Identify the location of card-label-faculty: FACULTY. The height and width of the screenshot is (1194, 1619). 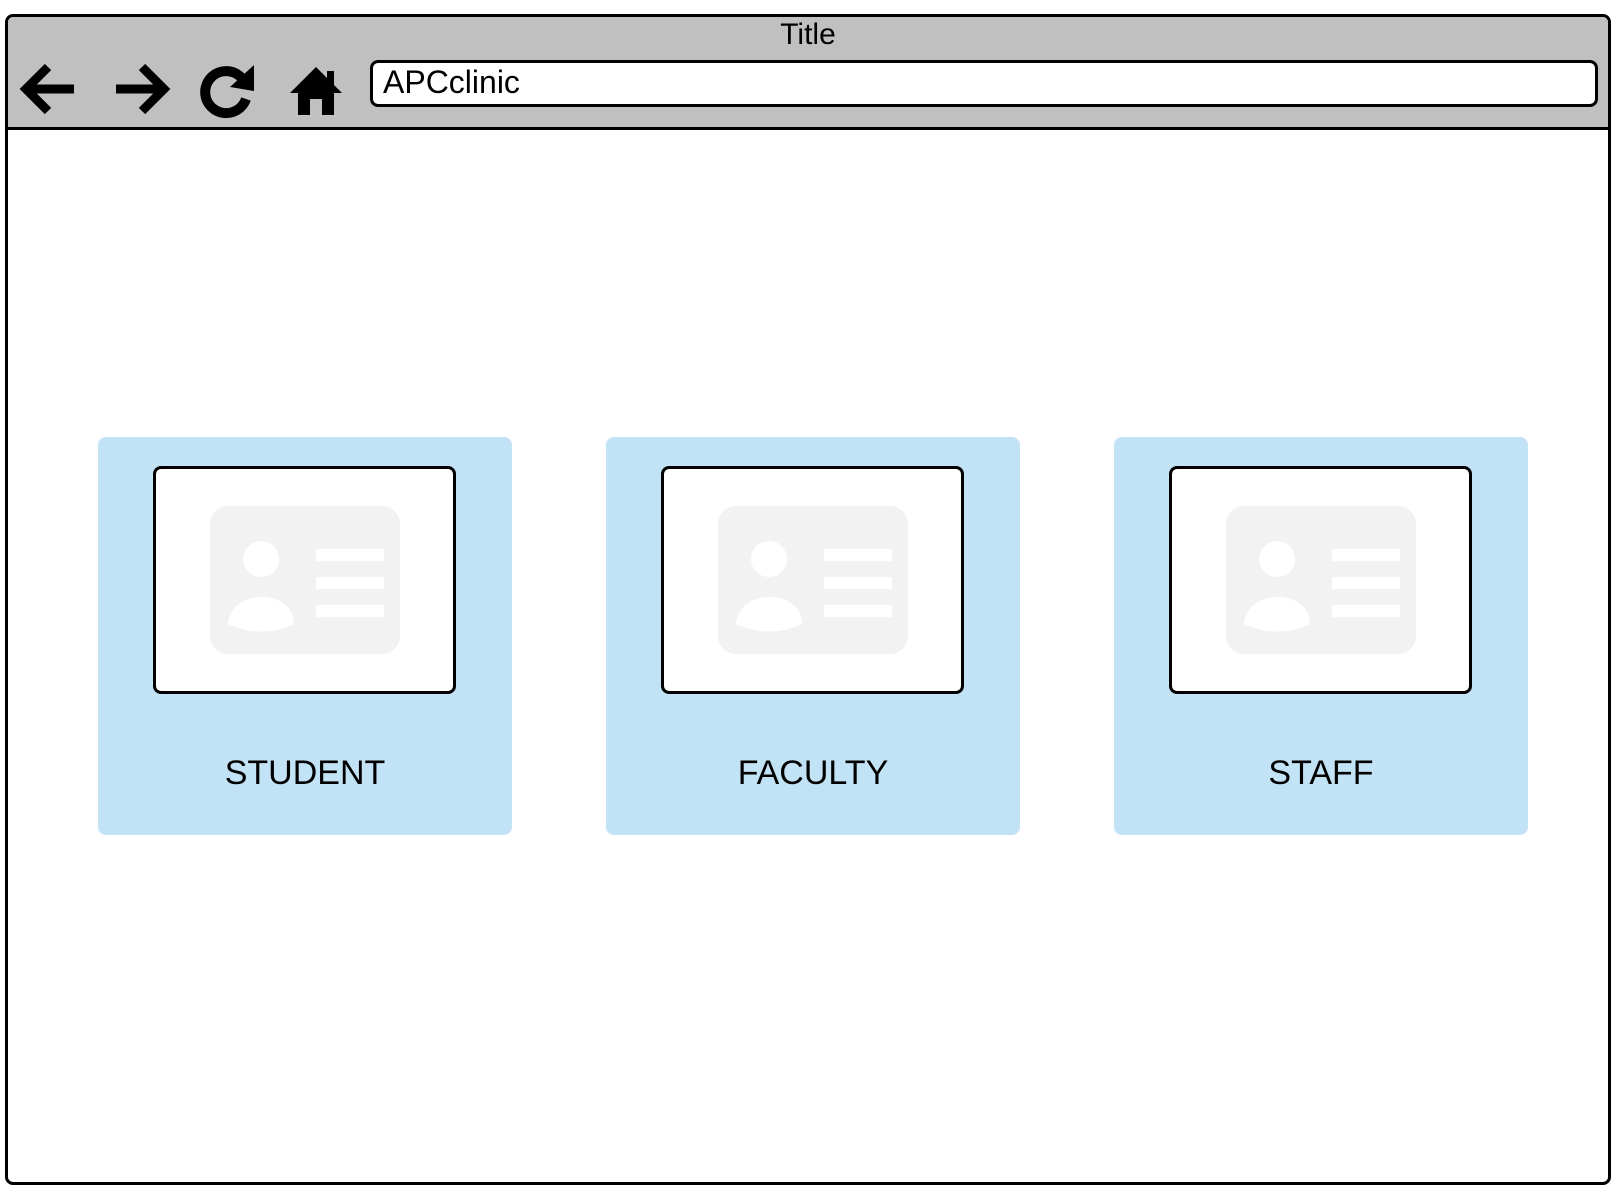
(813, 773).